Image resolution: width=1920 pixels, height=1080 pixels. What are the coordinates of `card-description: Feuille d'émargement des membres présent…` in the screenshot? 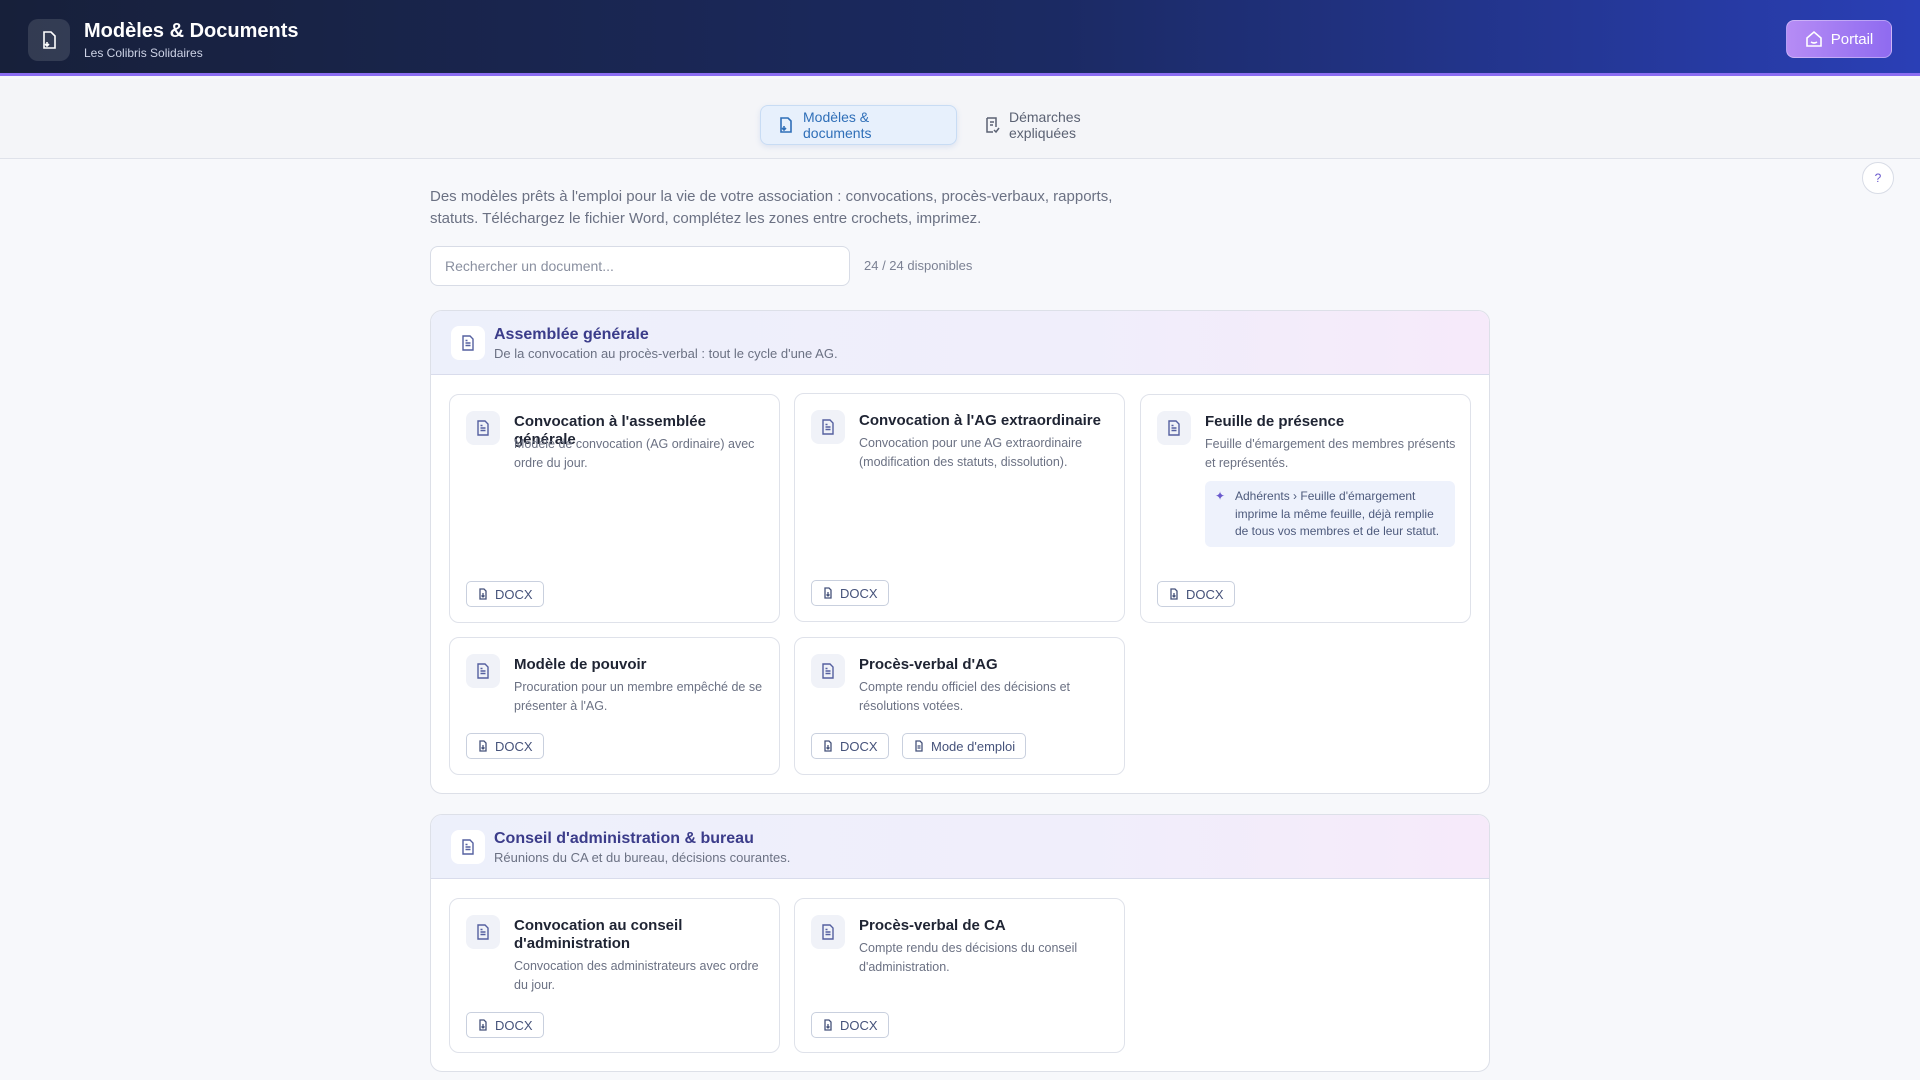 It's located at (1330, 453).